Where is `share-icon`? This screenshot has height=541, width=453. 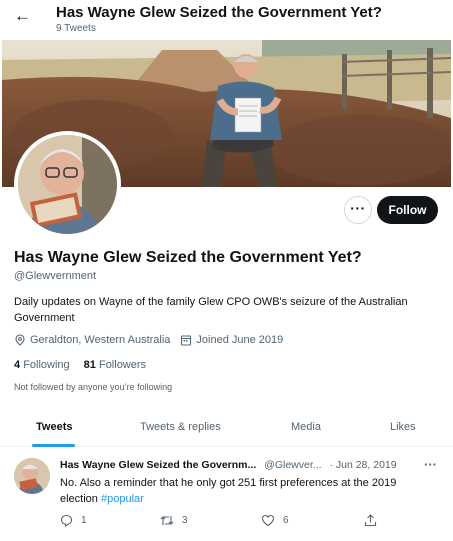
share-icon is located at coordinates (370, 520).